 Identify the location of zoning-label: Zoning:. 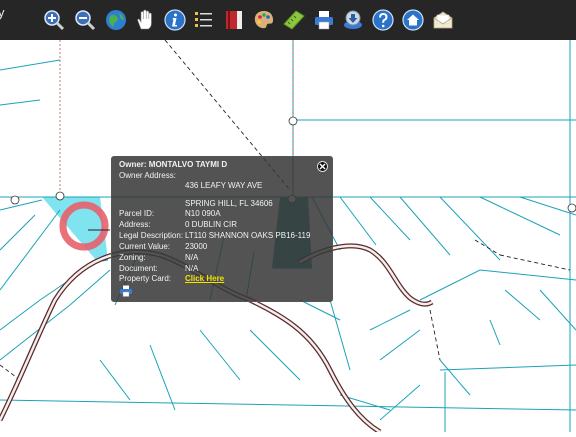
(132, 257).